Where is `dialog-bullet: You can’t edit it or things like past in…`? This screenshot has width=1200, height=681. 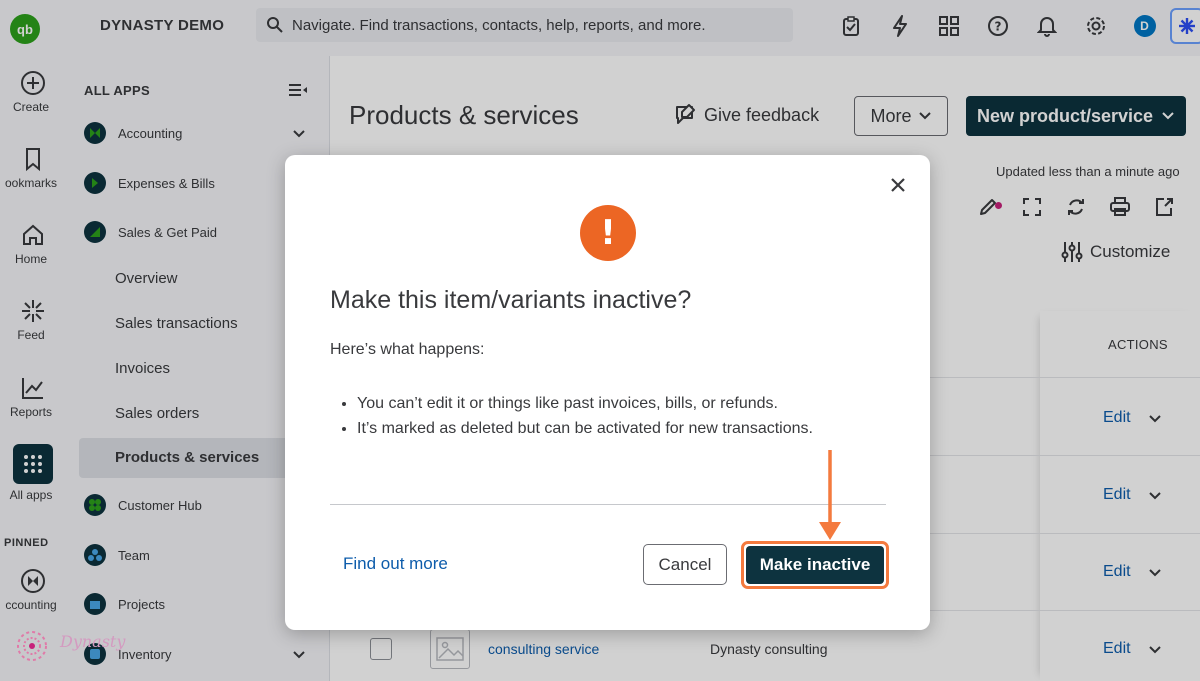
dialog-bullet: You can’t edit it or things like past in… is located at coordinates (585, 404).